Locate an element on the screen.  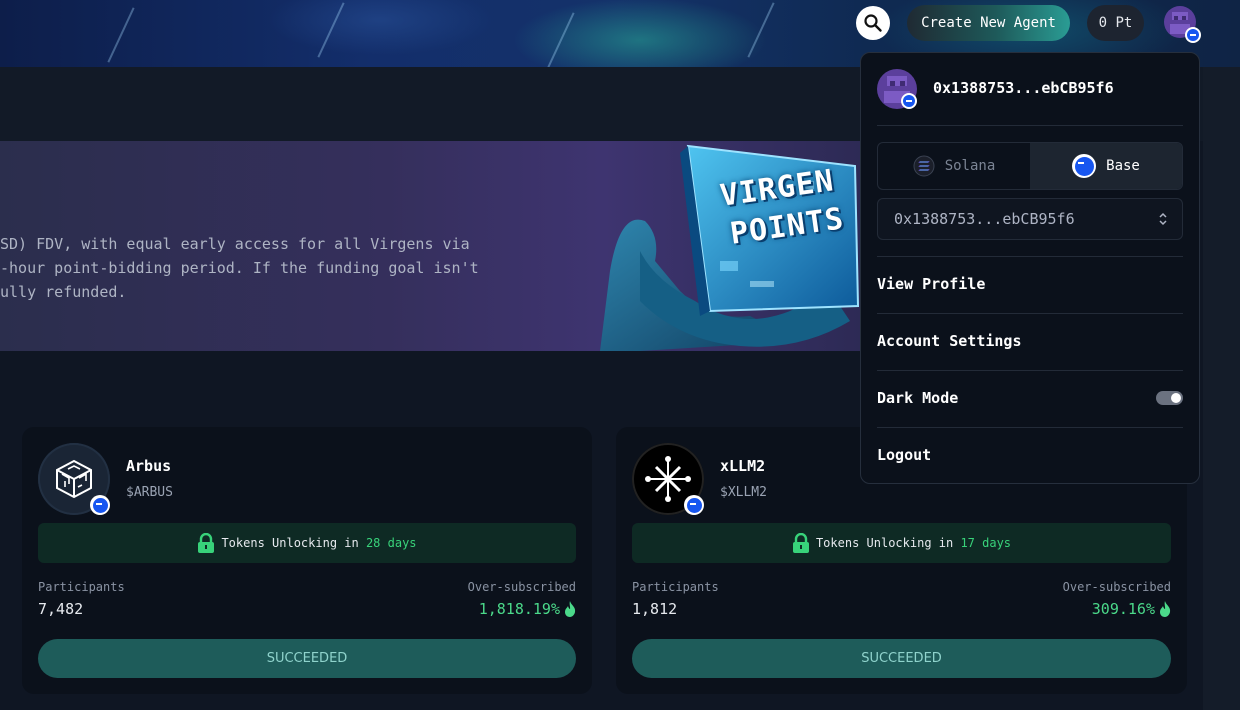
oversubscribed-value: 309.16% is located at coordinates (1131, 609).